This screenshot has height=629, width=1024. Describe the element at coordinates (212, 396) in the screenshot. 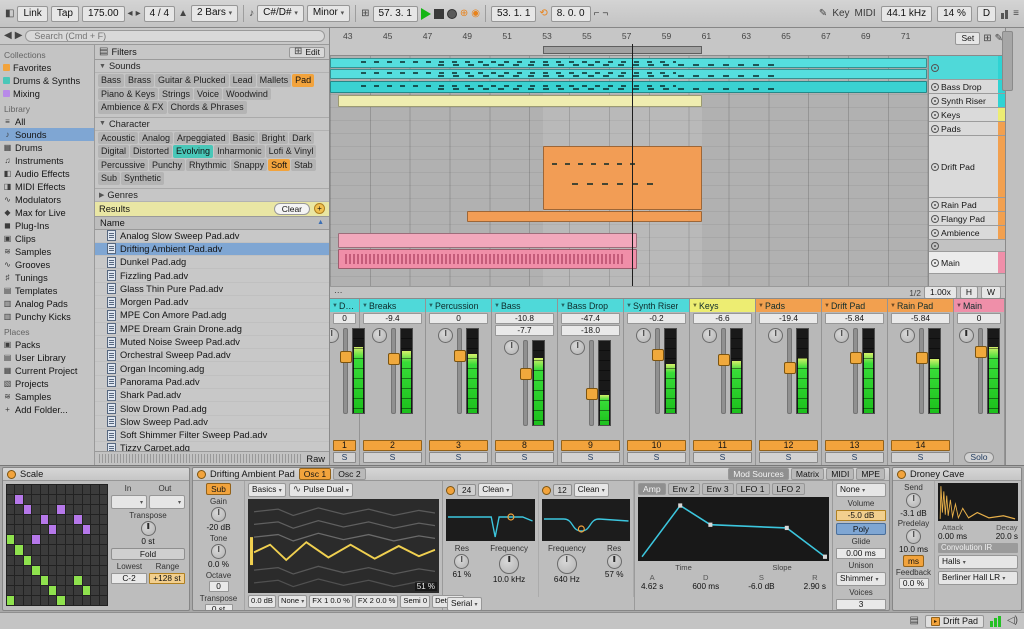

I see `result-item: Shark Pad.adv` at that location.